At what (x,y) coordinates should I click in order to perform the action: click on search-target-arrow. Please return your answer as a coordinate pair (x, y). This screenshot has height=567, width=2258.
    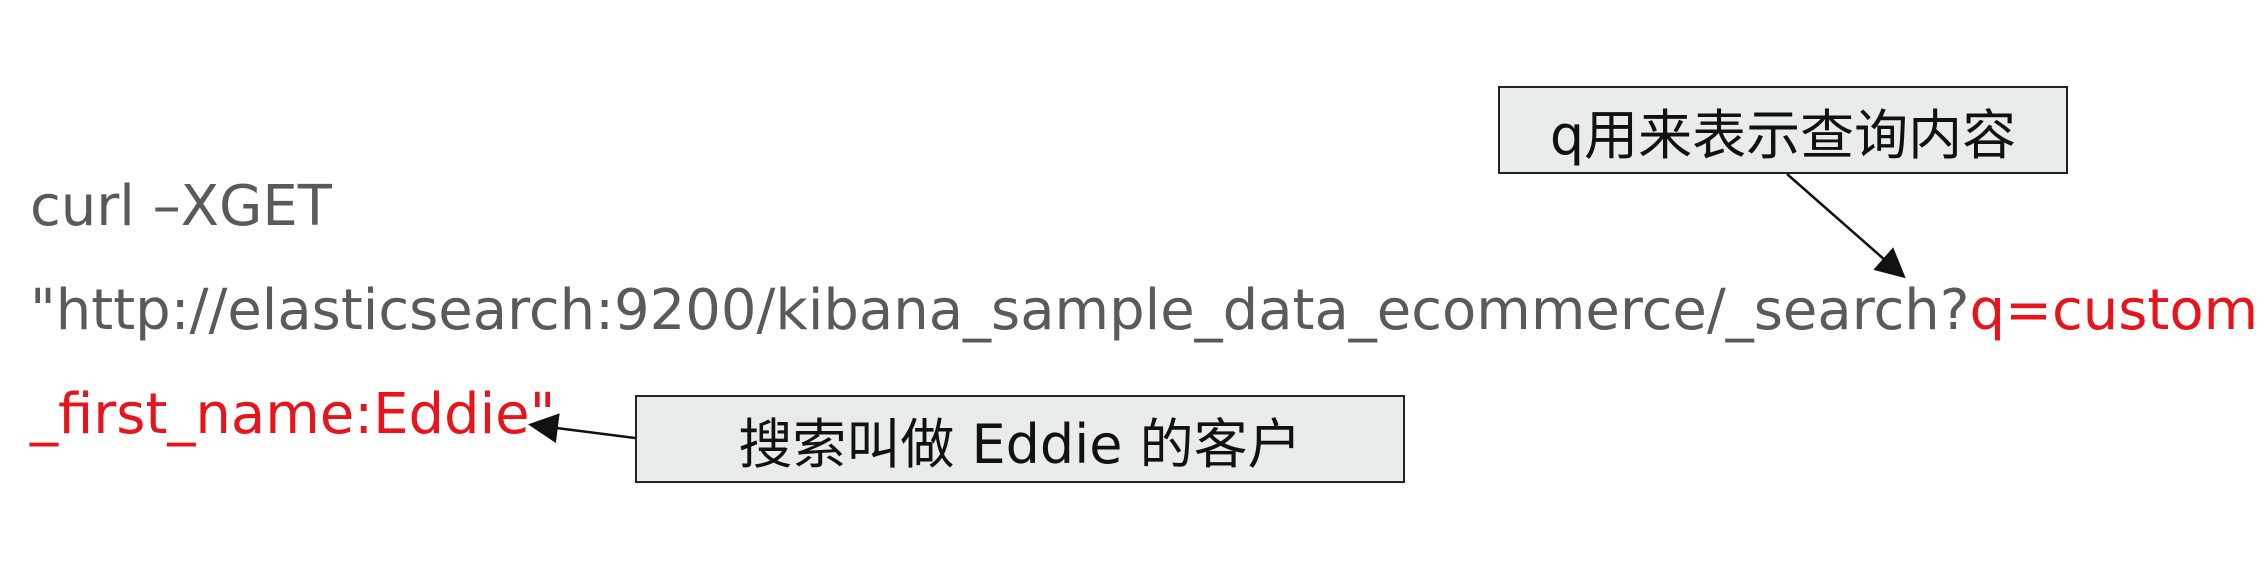
    Looking at the image, I should click on (582, 428).